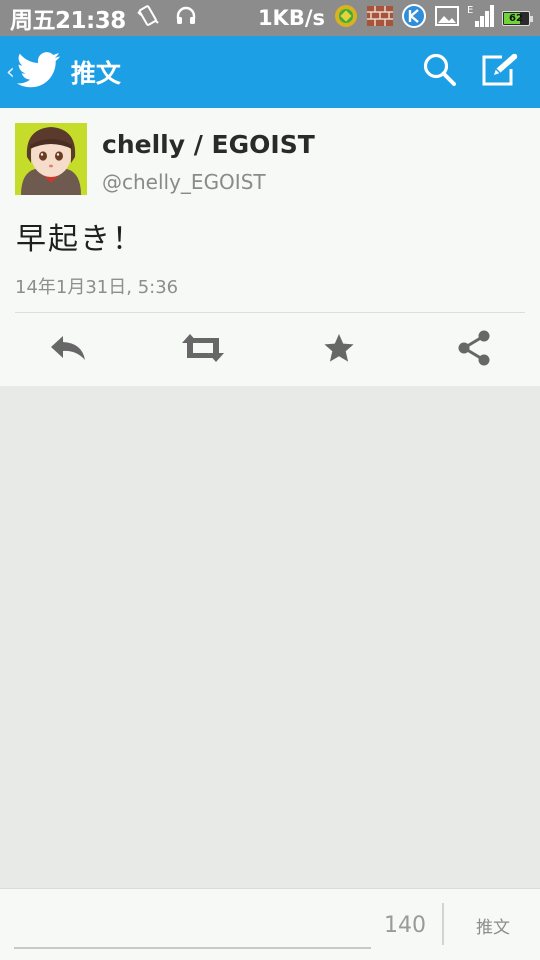 The image size is (540, 960). What do you see at coordinates (184, 182) in the screenshot?
I see `user-handle: @chelly_EGOIST` at bounding box center [184, 182].